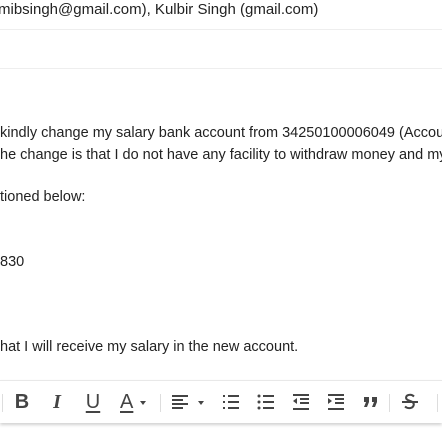 This screenshot has height=442, width=442. I want to click on body-line: 830, so click(12, 262).